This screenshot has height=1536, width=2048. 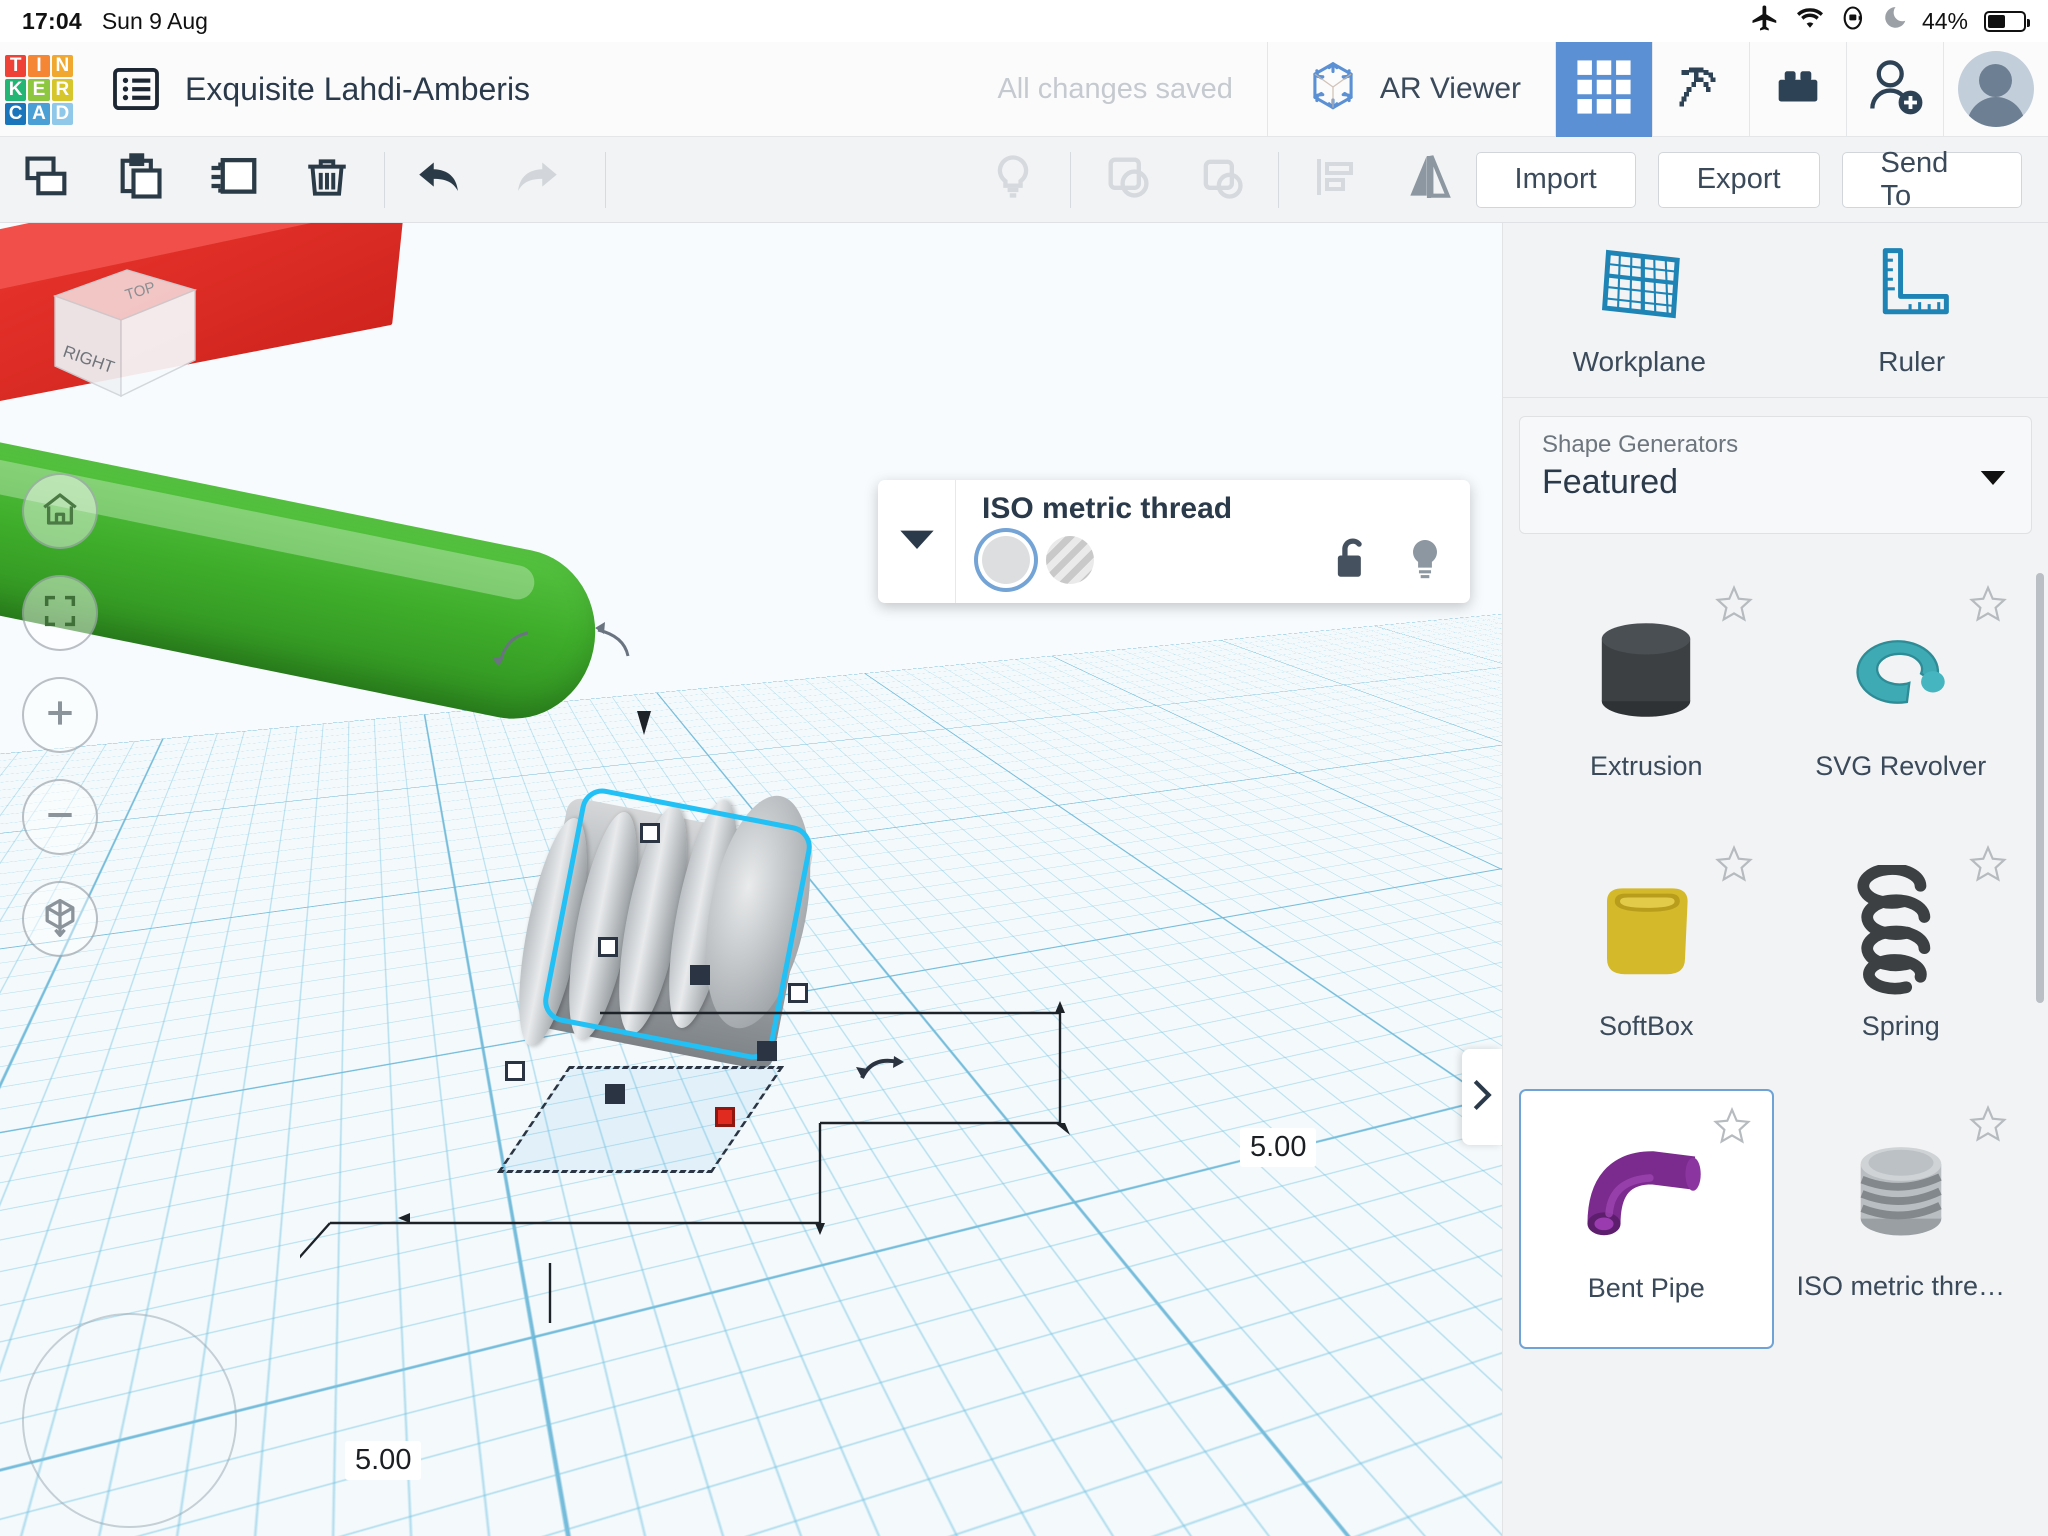 I want to click on ar-viewer-button: AR Viewer, so click(x=1411, y=89).